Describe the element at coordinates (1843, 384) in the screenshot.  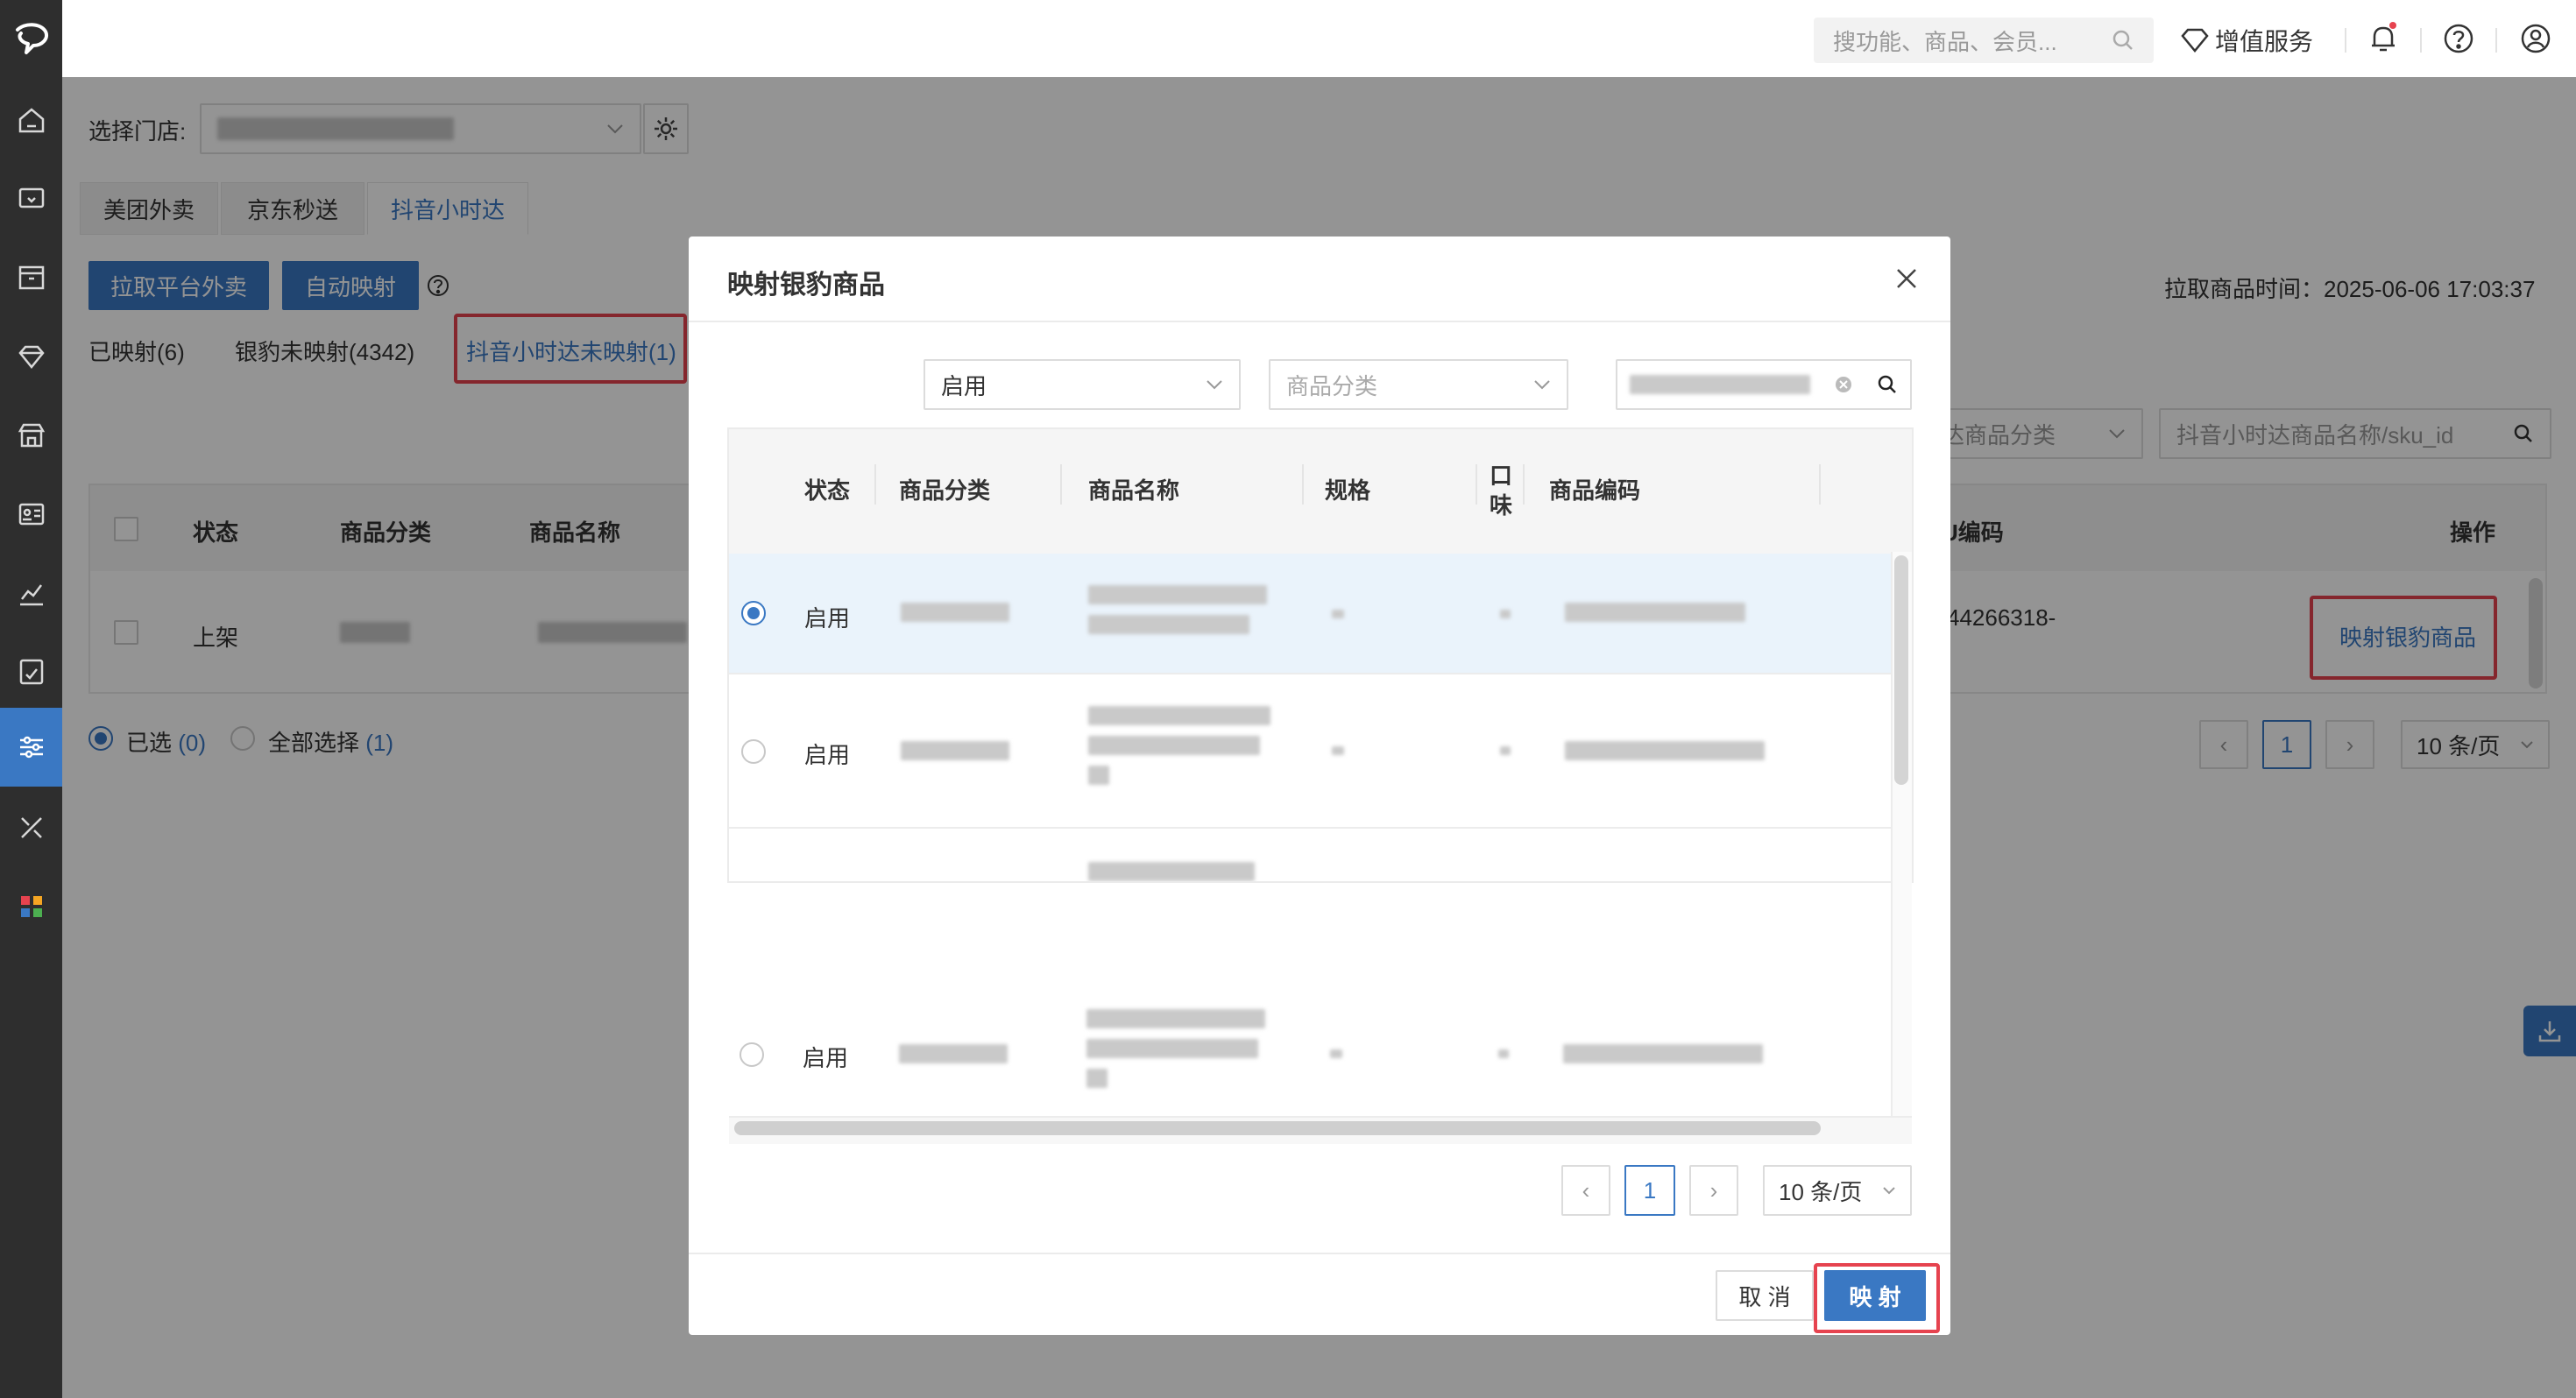
I see `clear-icon` at that location.